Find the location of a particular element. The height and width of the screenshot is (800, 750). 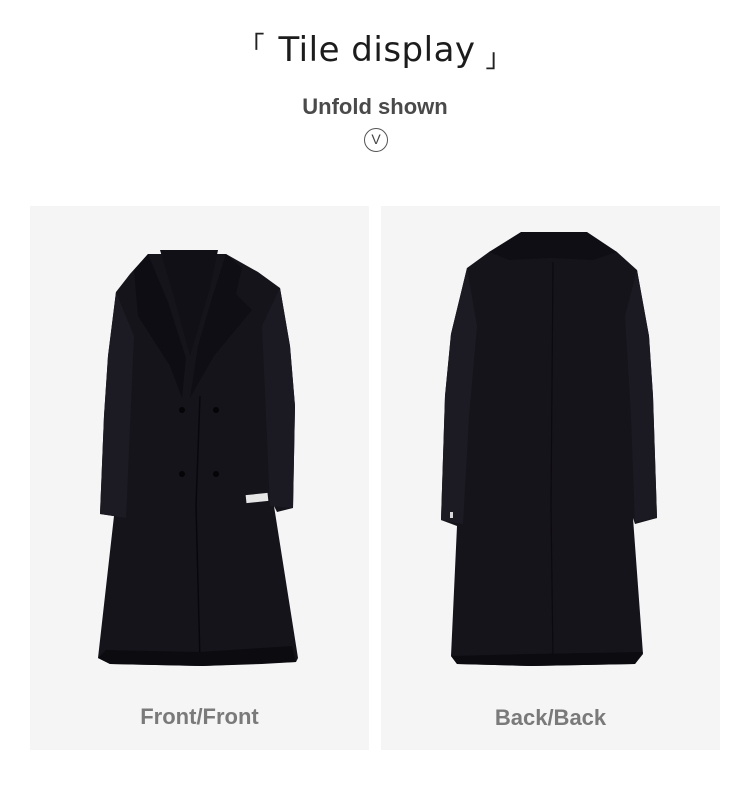

bracket-right: 」 is located at coordinates (498, 58).